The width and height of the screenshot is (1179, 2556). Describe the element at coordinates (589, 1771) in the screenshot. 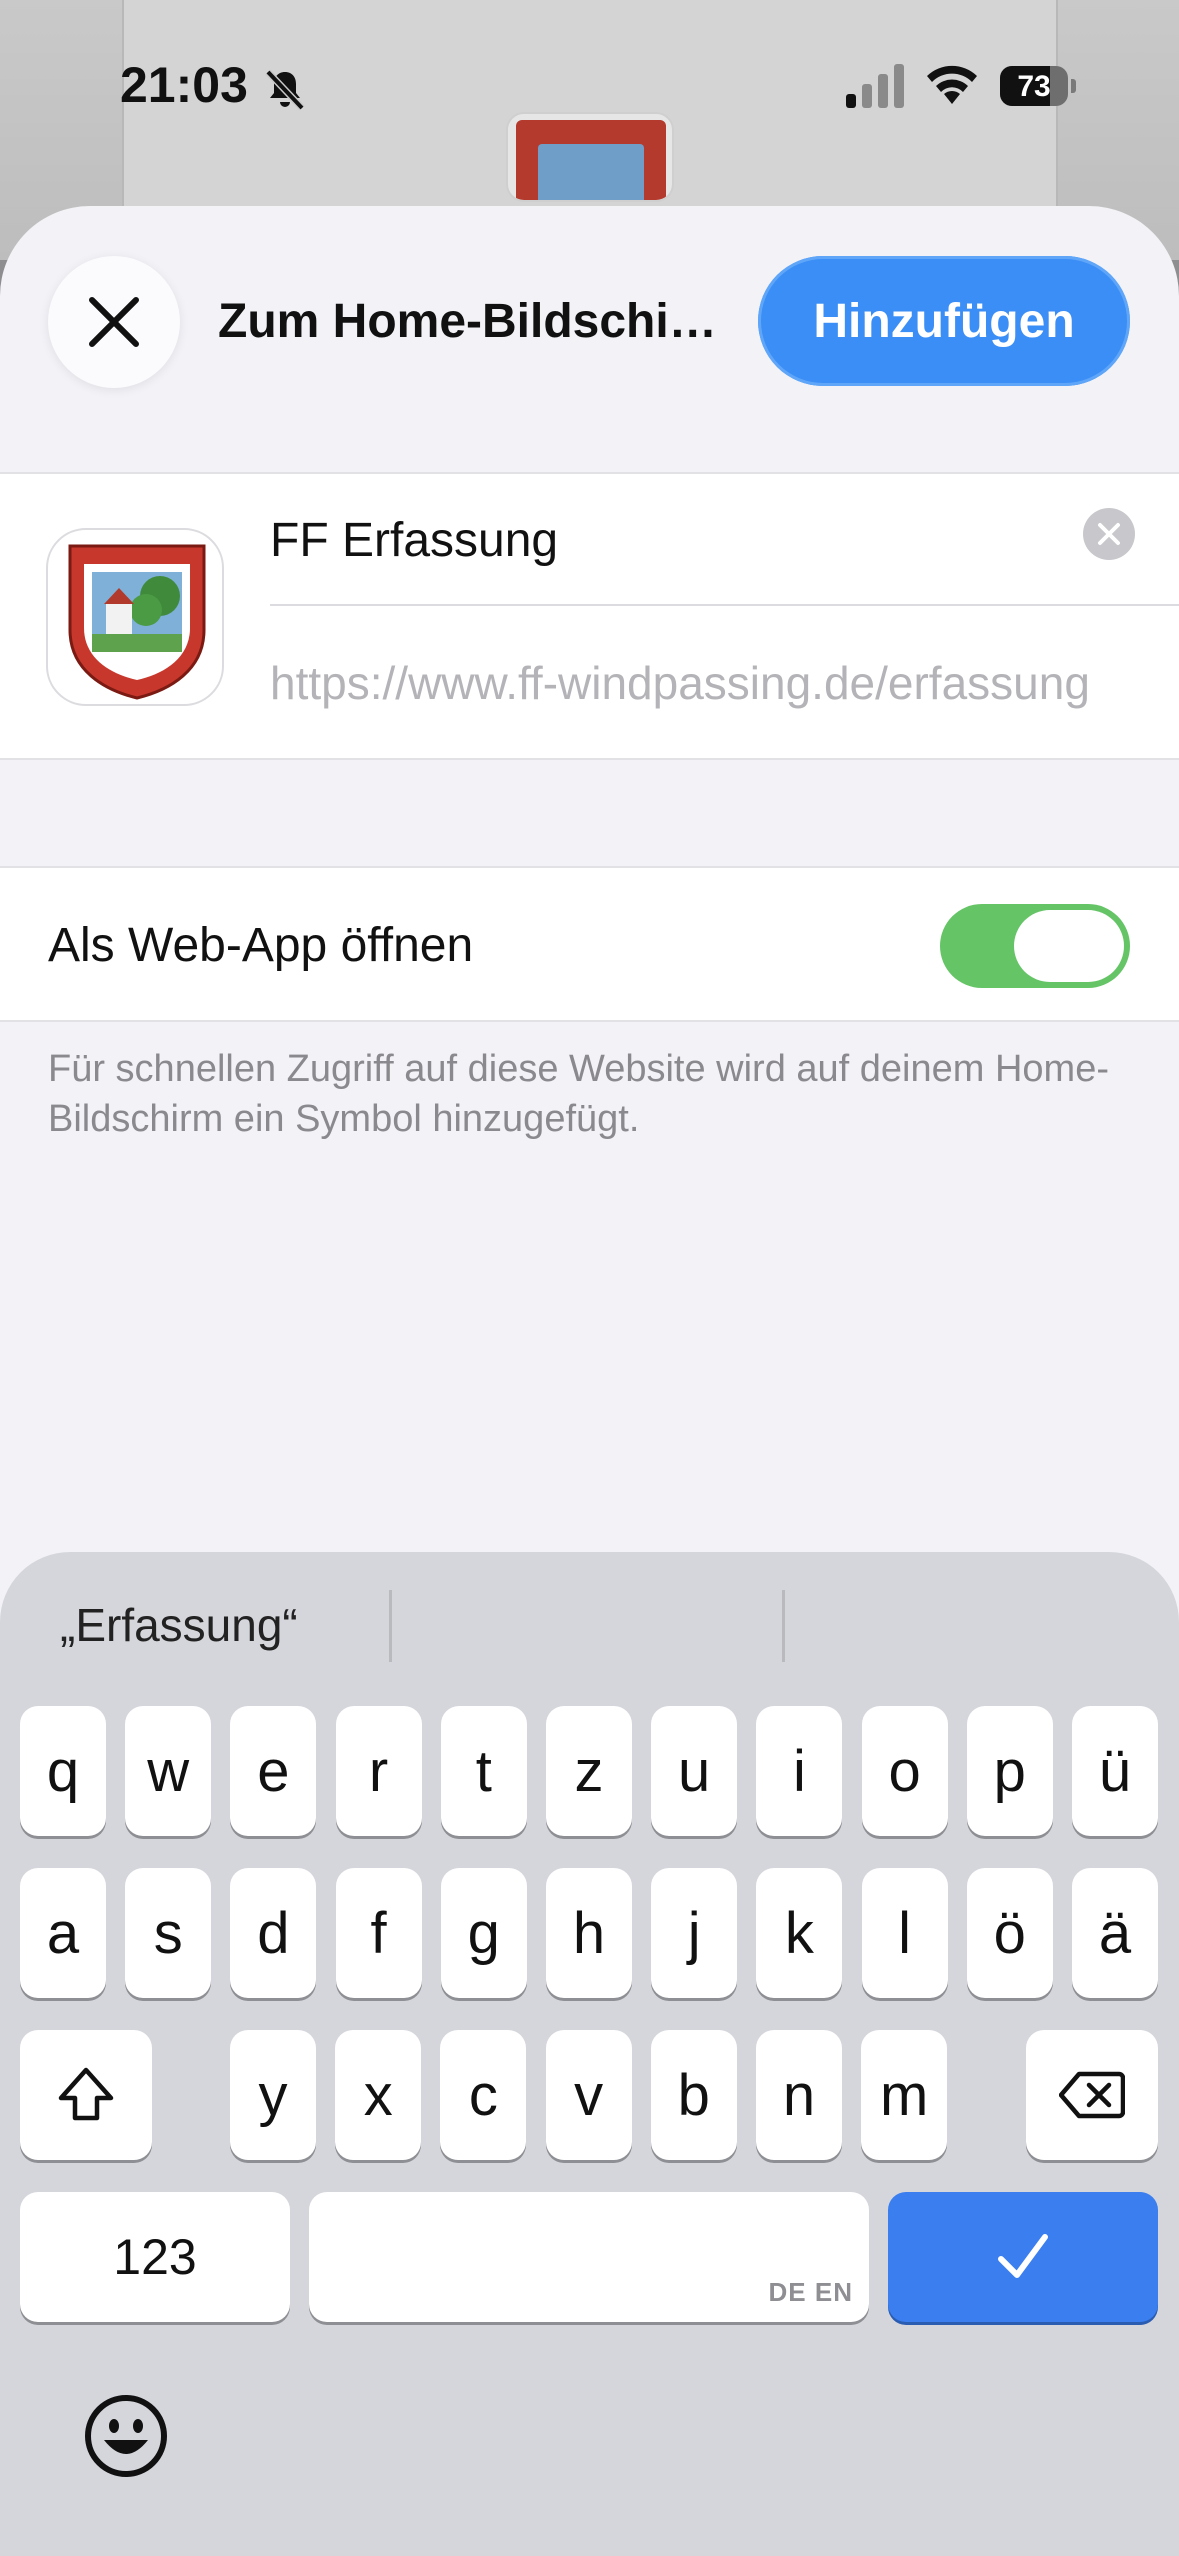

I see `key-z: z` at that location.